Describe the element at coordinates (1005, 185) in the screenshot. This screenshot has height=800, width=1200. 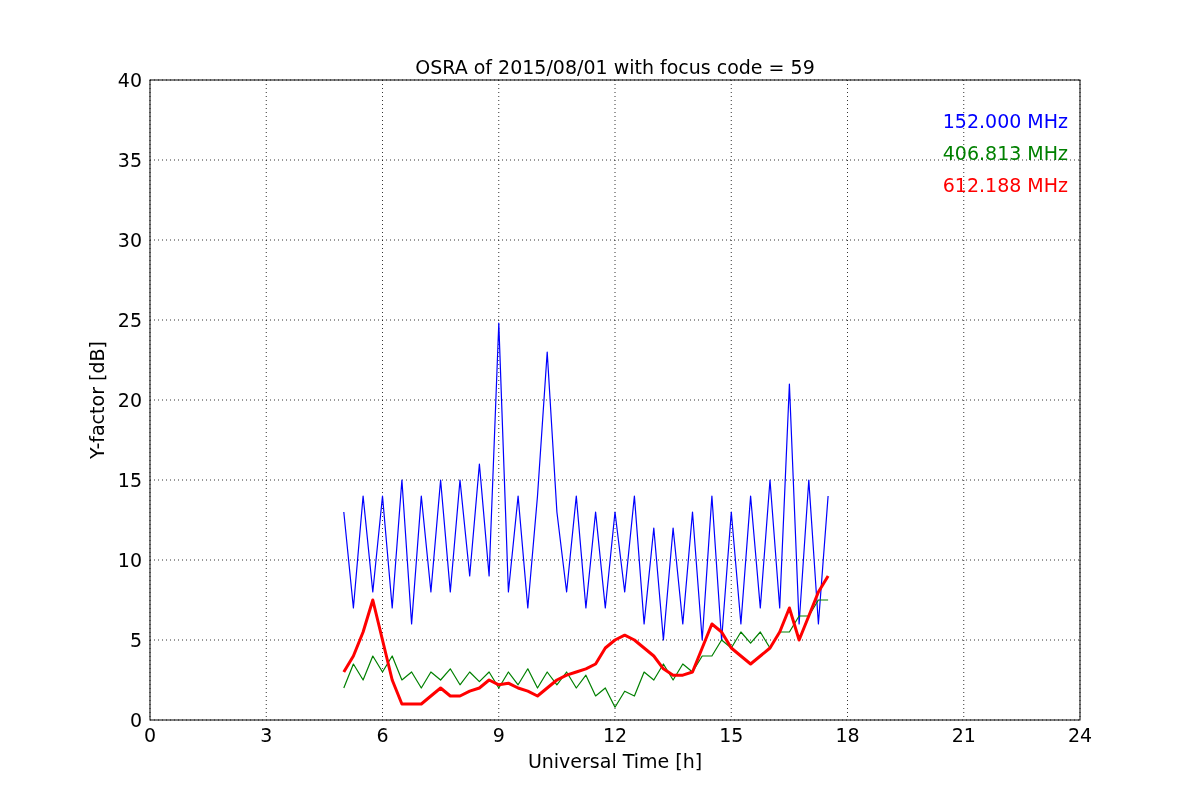
I see `legend-label: 612.188 MHz` at that location.